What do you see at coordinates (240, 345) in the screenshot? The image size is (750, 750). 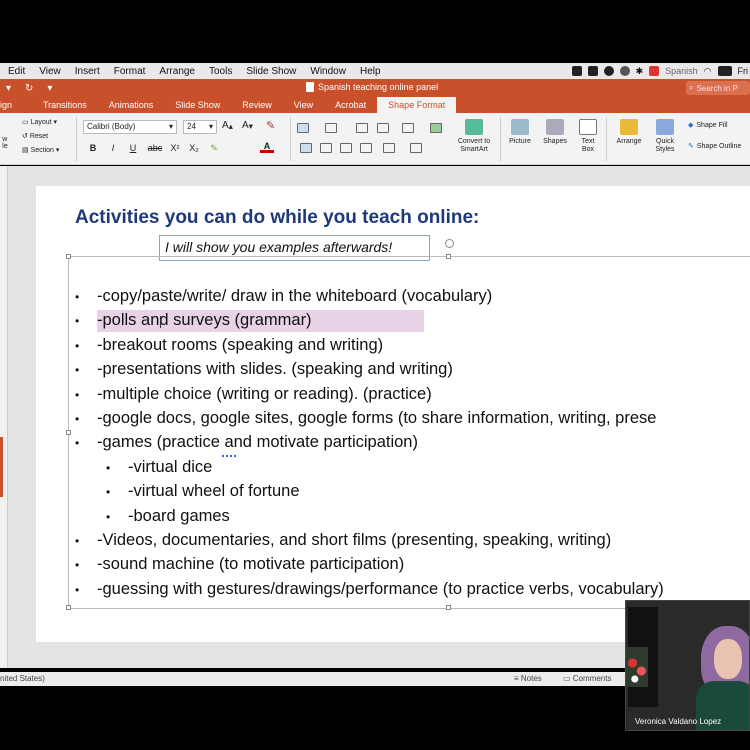 I see `bullet-item: -breakout rooms (speaking and writing)` at bounding box center [240, 345].